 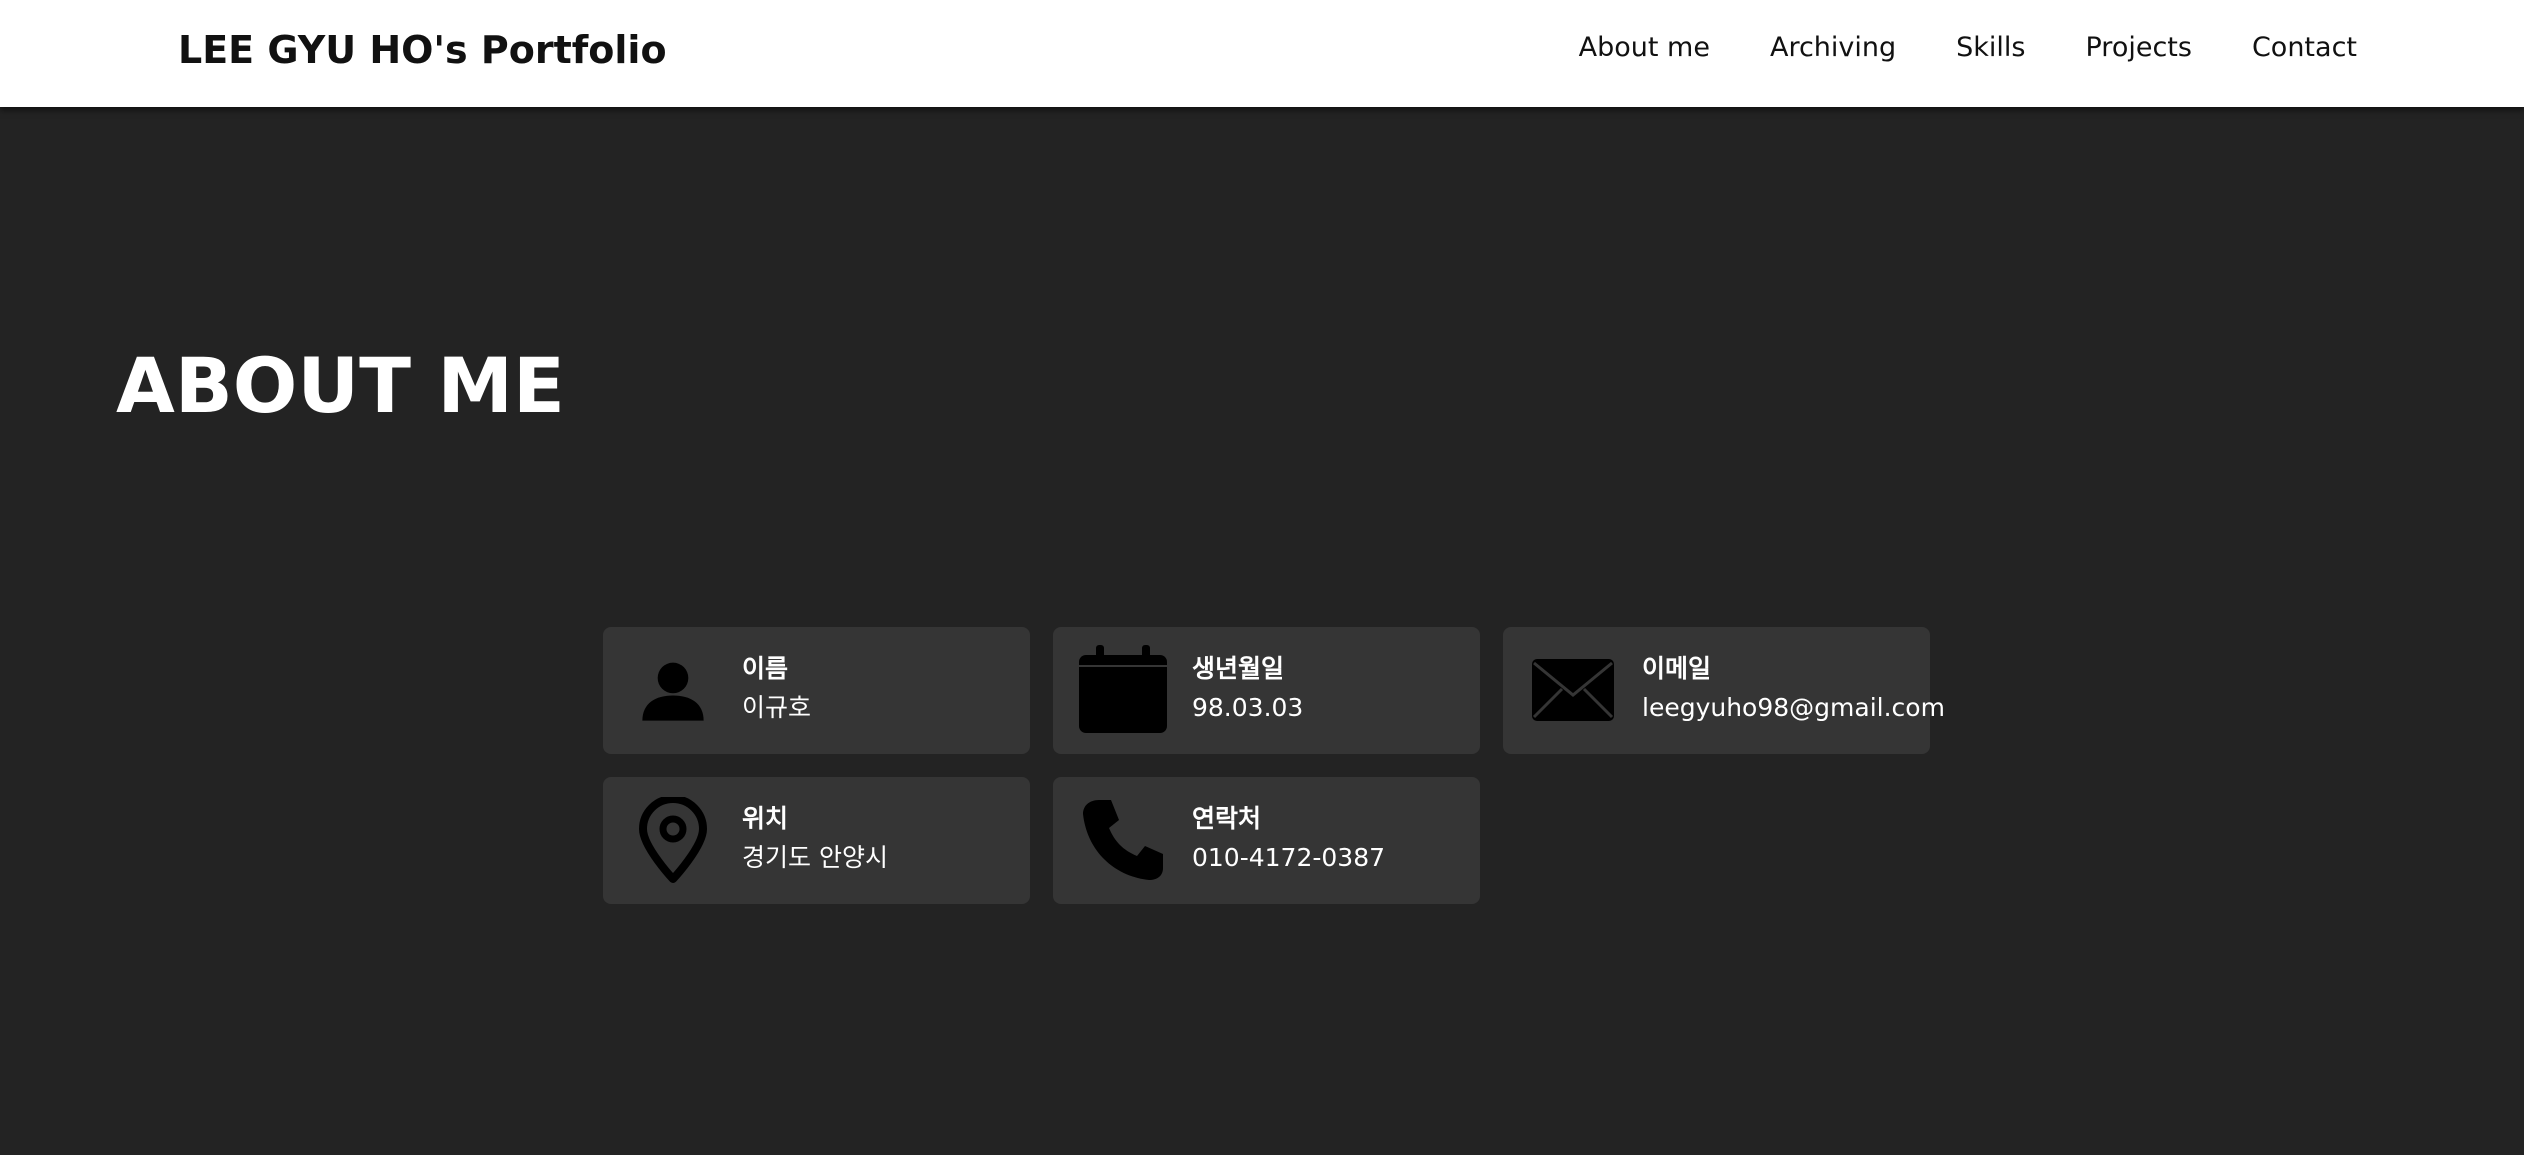 What do you see at coordinates (1573, 690) in the screenshot?
I see `envelope-icon` at bounding box center [1573, 690].